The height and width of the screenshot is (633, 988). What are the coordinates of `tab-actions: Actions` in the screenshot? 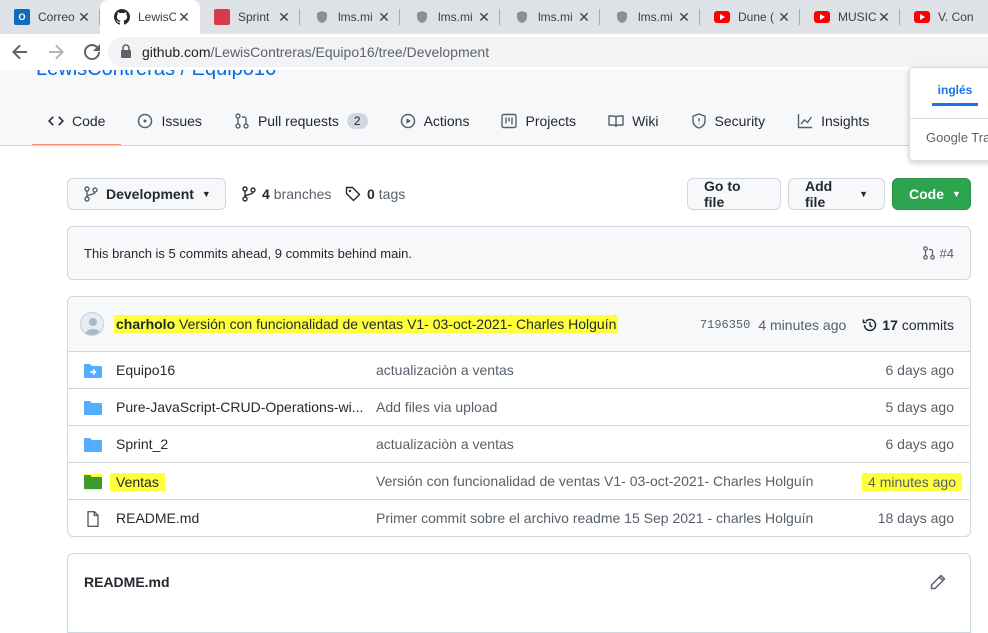 It's located at (435, 120).